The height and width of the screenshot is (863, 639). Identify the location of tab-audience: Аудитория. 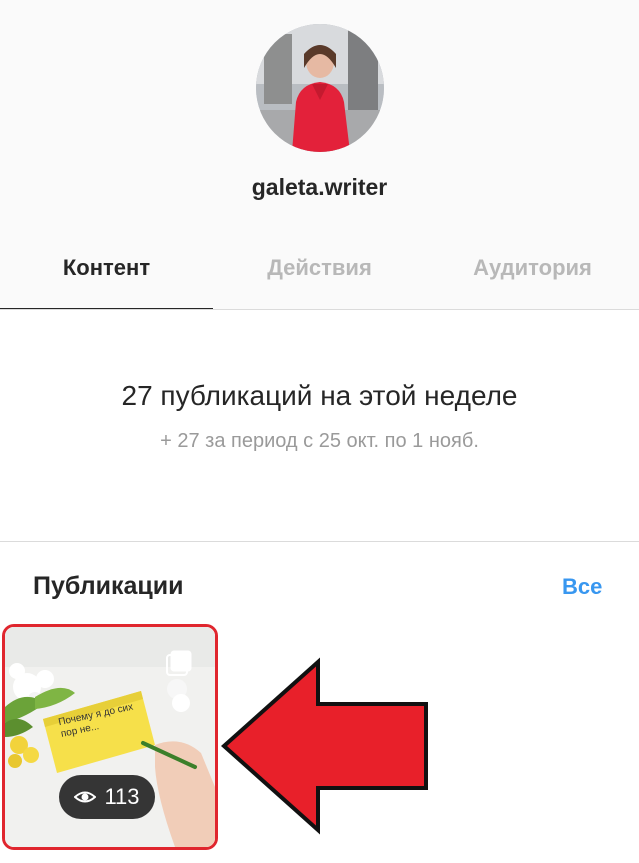
(532, 268).